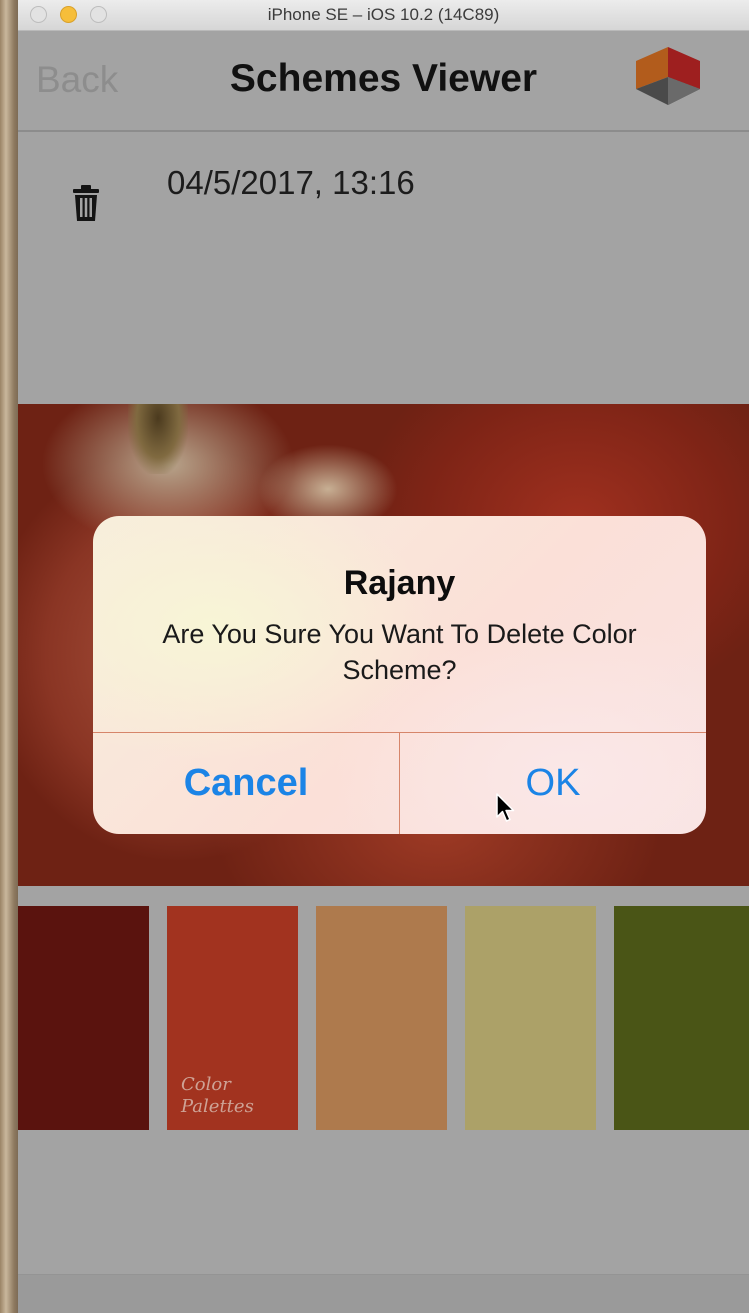  I want to click on navigation-bar: Back Schemes Viewer, so click(383, 81).